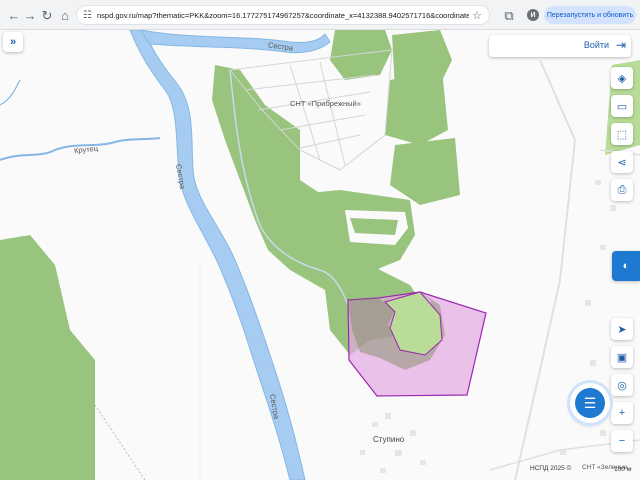 The width and height of the screenshot is (640, 480). What do you see at coordinates (622, 385) in the screenshot?
I see `location-pin-icon: ◎` at bounding box center [622, 385].